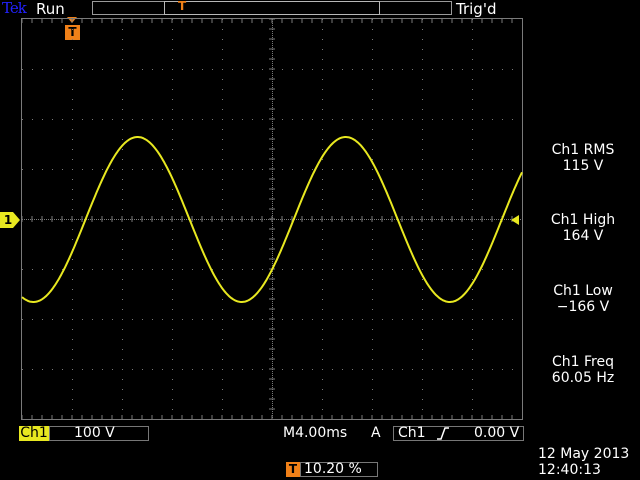  Describe the element at coordinates (583, 150) in the screenshot. I see `measurement-label: Ch1 RMS` at that location.